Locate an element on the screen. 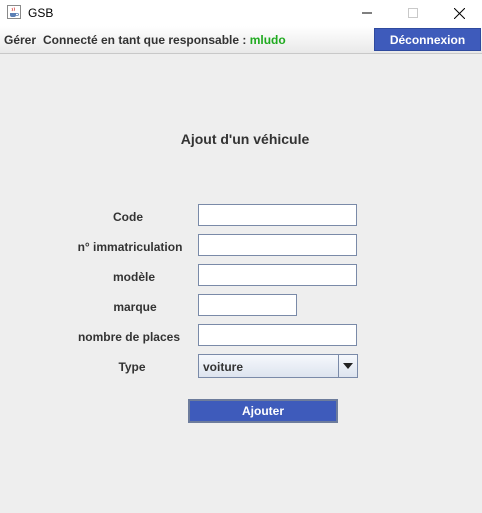 This screenshot has width=482, height=513. java-cup-icon is located at coordinates (14, 12).